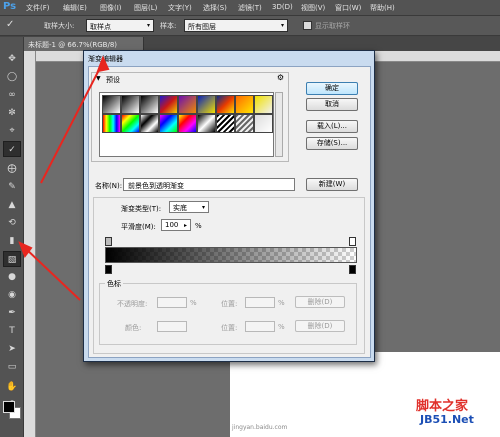  What do you see at coordinates (12, 187) in the screenshot?
I see `brush-icon: ✎` at bounding box center [12, 187].